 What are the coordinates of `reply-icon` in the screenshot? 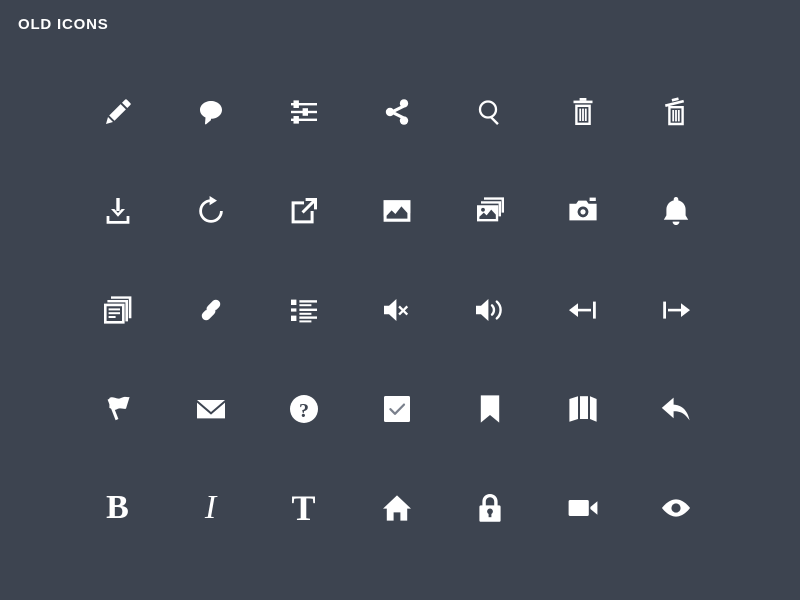 It's located at (675, 408).